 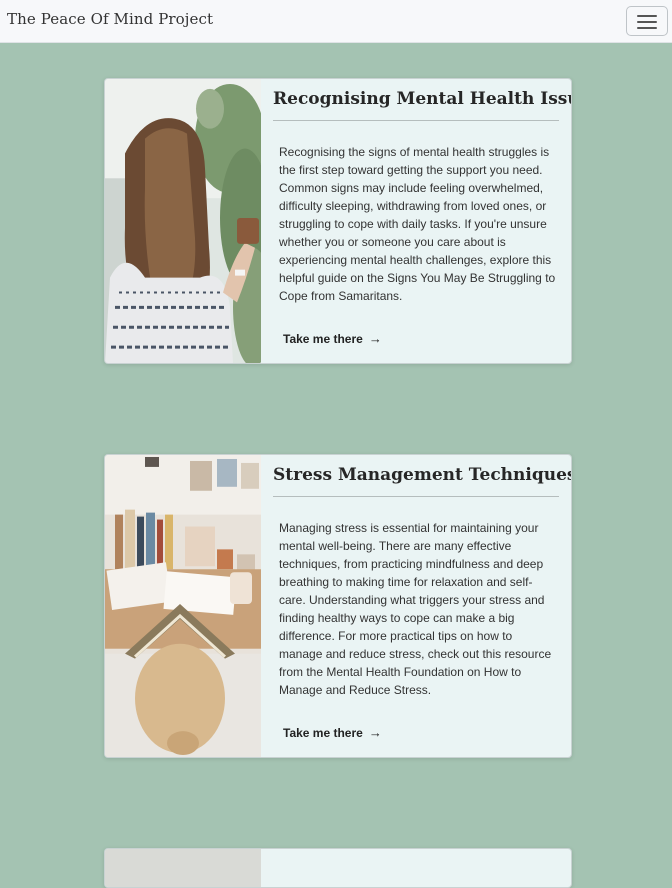 What do you see at coordinates (422, 481) in the screenshot?
I see `card-title: Stress Management Techniques` at bounding box center [422, 481].